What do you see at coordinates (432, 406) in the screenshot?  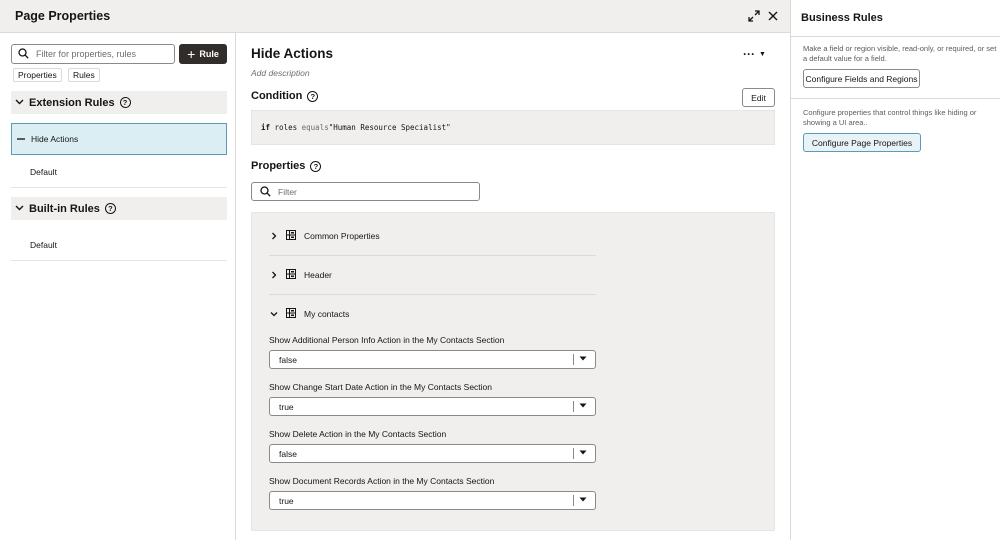 I see `select-change-start-date: true` at bounding box center [432, 406].